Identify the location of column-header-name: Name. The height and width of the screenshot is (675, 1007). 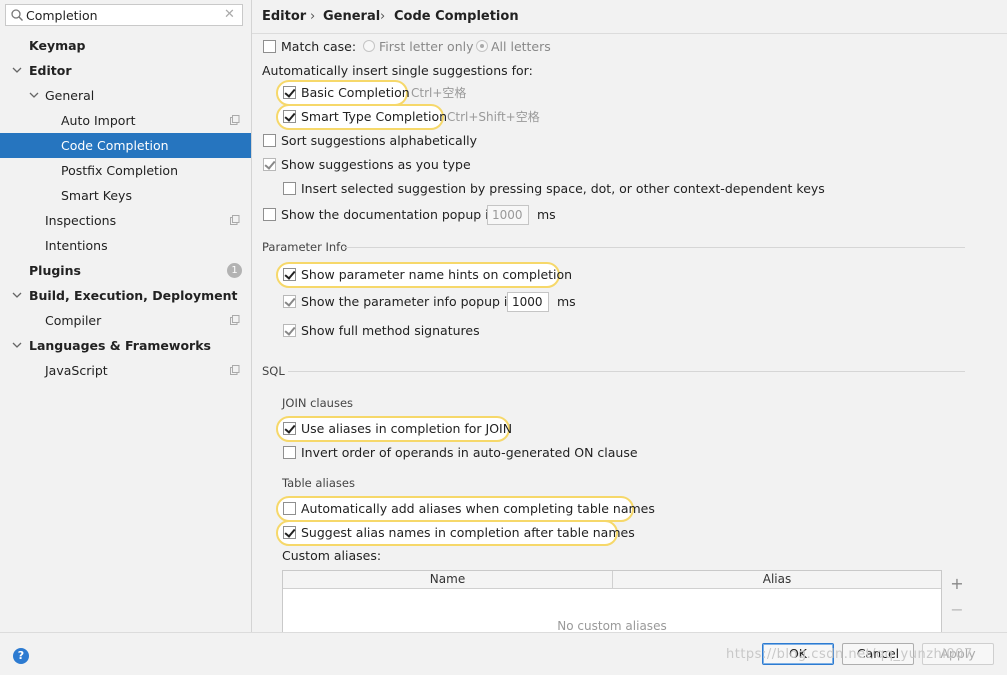
(448, 579).